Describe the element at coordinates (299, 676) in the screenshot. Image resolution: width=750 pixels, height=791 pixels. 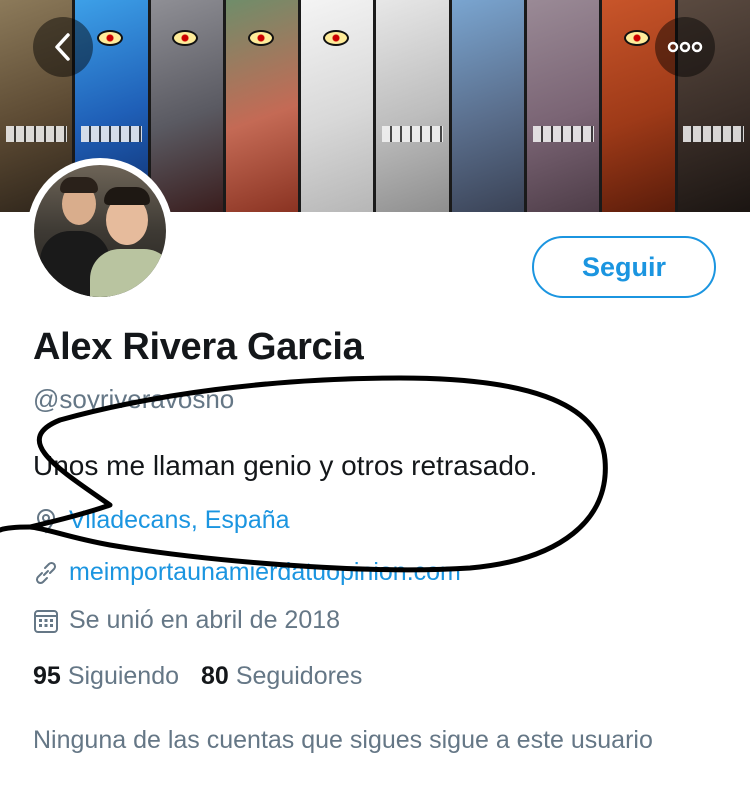
I see `followers-label: Seguidores` at that location.